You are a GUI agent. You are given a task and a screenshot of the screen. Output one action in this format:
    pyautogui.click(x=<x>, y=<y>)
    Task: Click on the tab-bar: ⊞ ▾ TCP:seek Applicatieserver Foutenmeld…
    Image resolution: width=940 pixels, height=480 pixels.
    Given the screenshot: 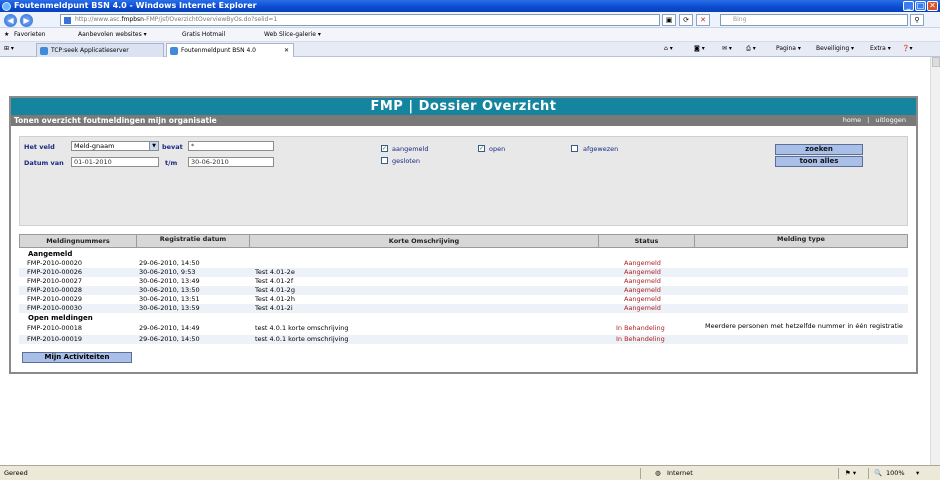 What is the action you would take?
    pyautogui.click(x=470, y=49)
    